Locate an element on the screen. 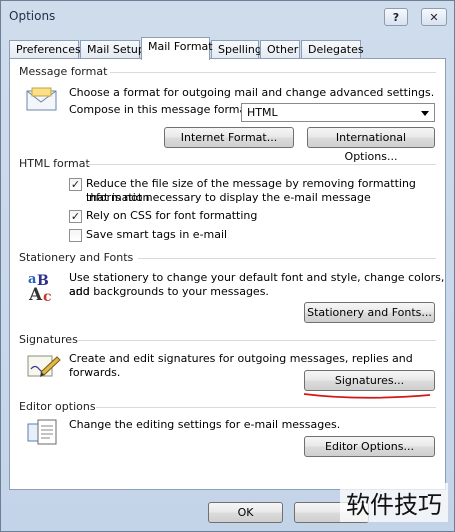 The height and width of the screenshot is (532, 455). dialog-title: Options is located at coordinates (32, 16).